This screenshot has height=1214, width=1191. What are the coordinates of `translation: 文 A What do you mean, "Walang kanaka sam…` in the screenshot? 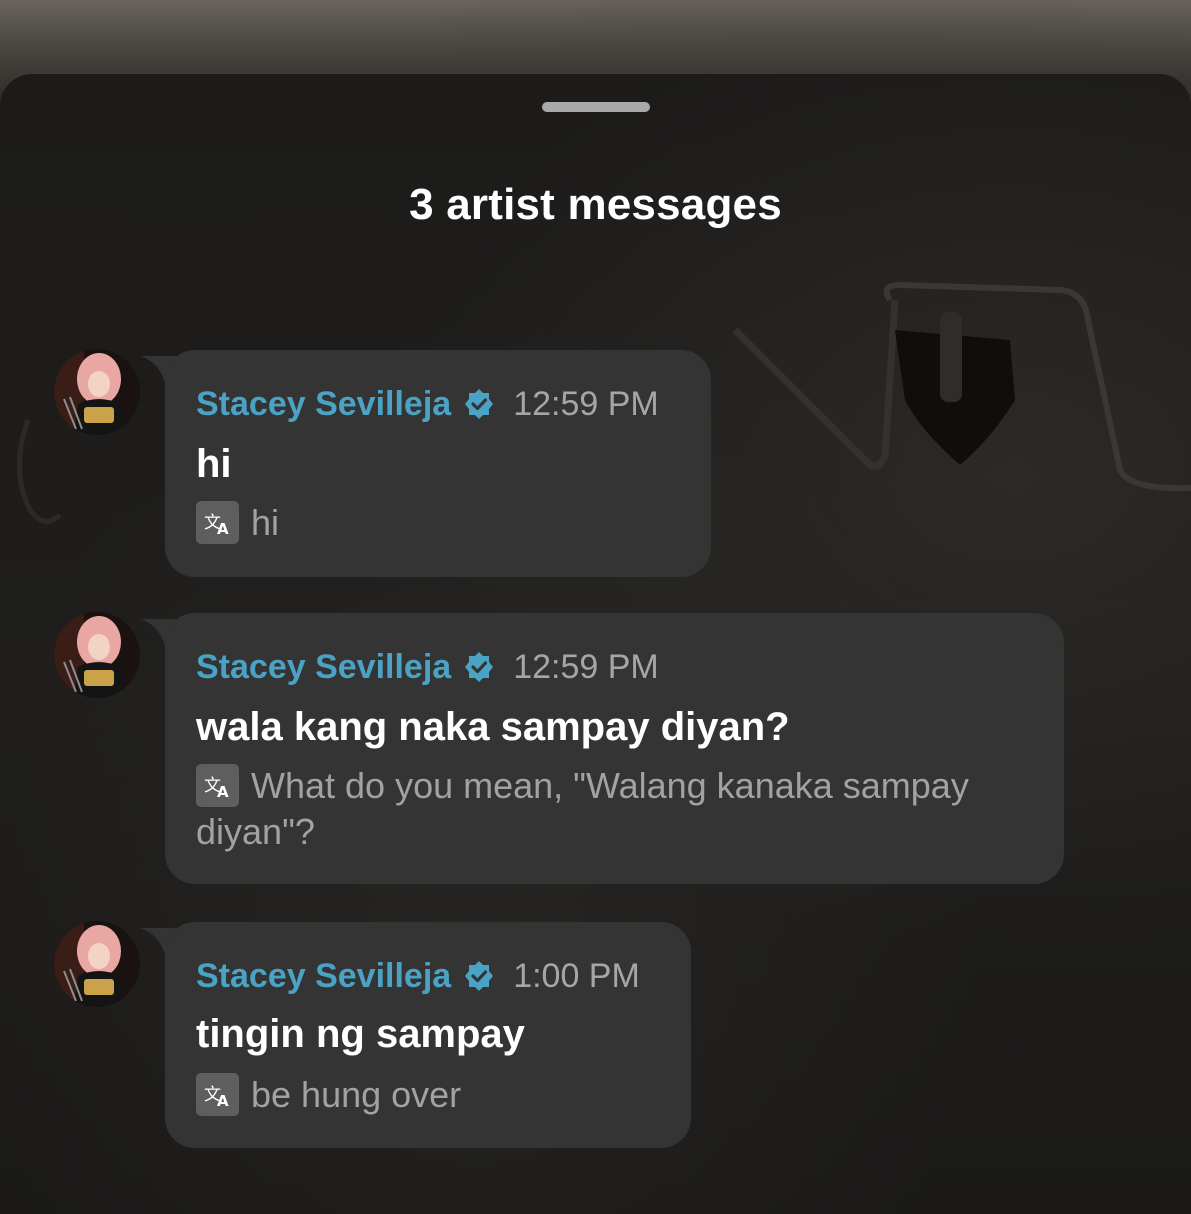 It's located at (616, 809).